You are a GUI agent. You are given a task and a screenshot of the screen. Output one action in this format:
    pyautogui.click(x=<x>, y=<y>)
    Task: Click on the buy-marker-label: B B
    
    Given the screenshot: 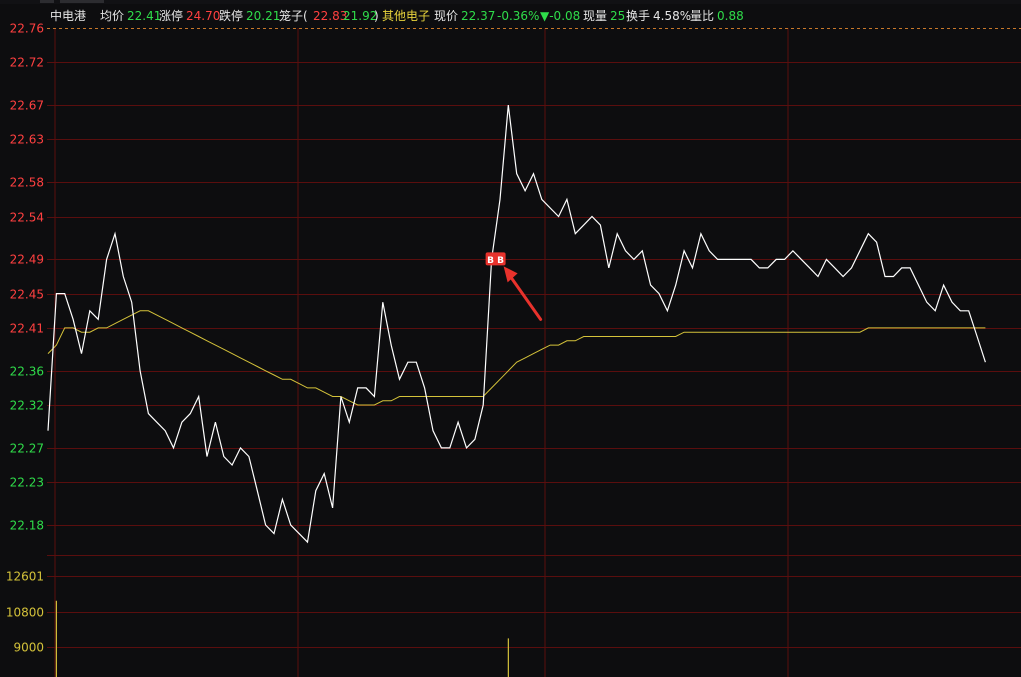 What is the action you would take?
    pyautogui.click(x=495, y=261)
    